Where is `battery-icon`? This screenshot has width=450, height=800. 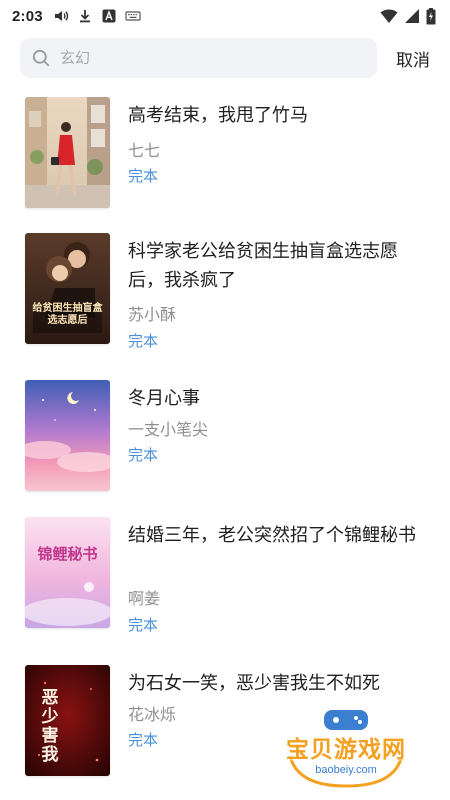 battery-icon is located at coordinates (431, 15).